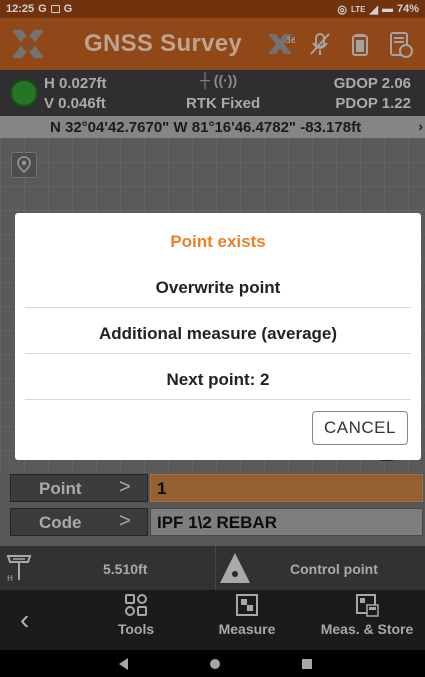  What do you see at coordinates (218, 241) in the screenshot?
I see `dialog-title: Point exists` at bounding box center [218, 241].